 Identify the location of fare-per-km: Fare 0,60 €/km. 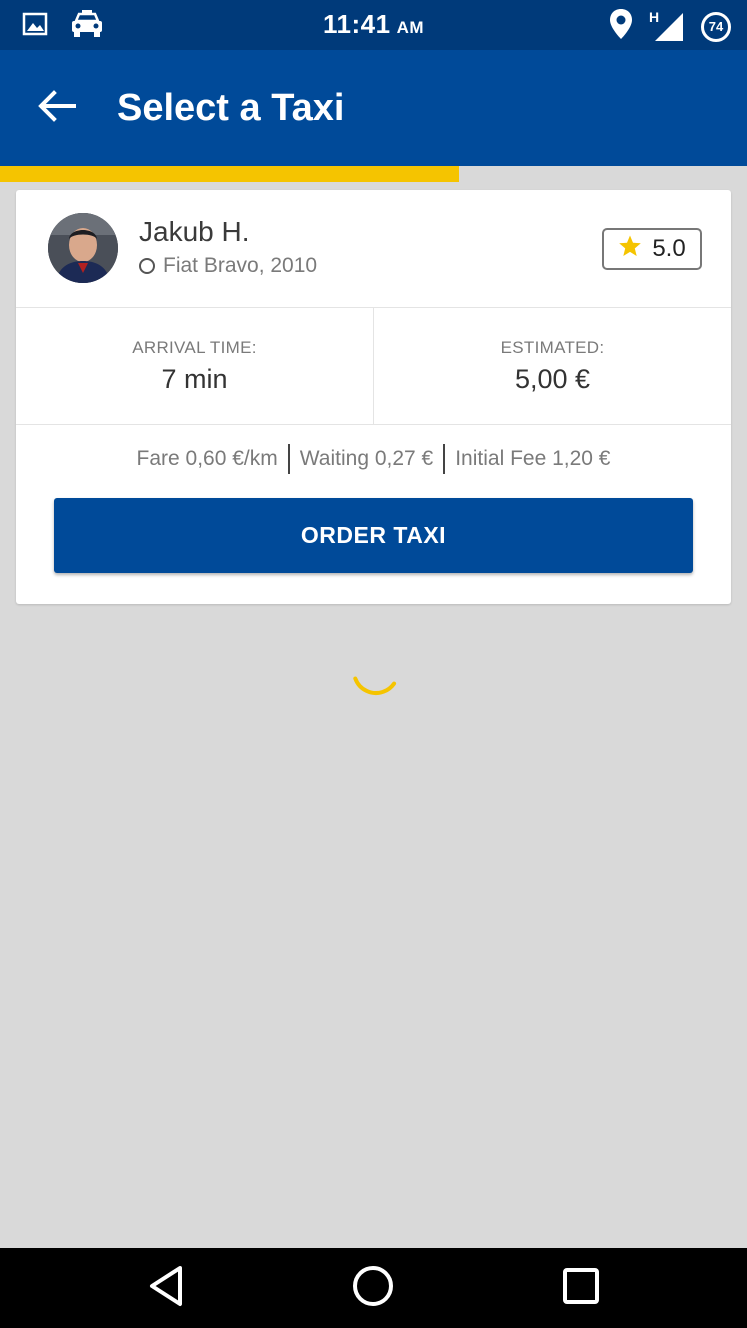
(207, 458).